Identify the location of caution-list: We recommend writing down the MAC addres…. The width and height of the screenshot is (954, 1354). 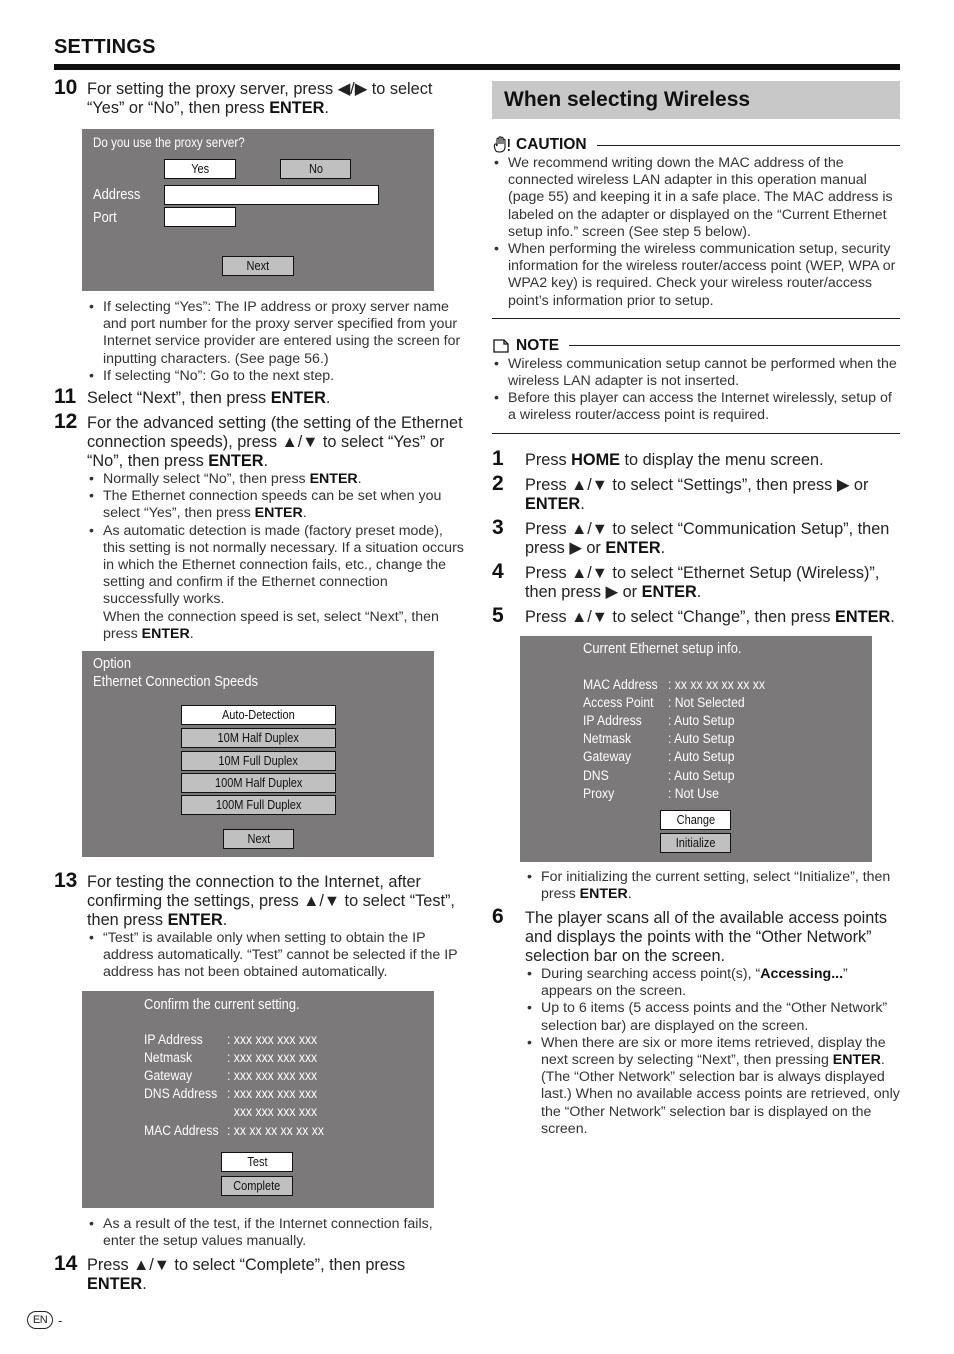
(696, 232).